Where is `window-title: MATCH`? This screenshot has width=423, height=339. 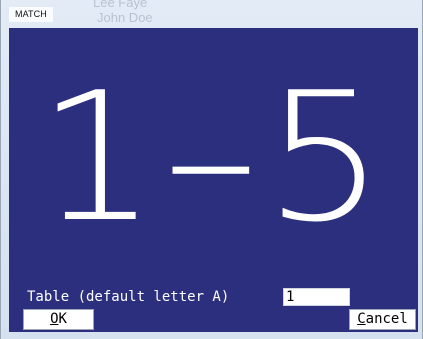
window-title: MATCH is located at coordinates (31, 14).